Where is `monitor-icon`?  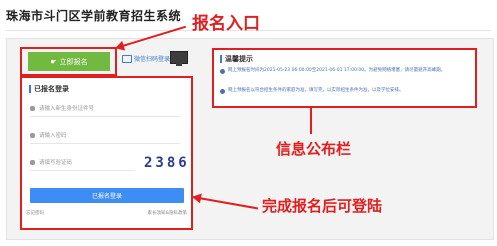
monitor-icon is located at coordinates (179, 58).